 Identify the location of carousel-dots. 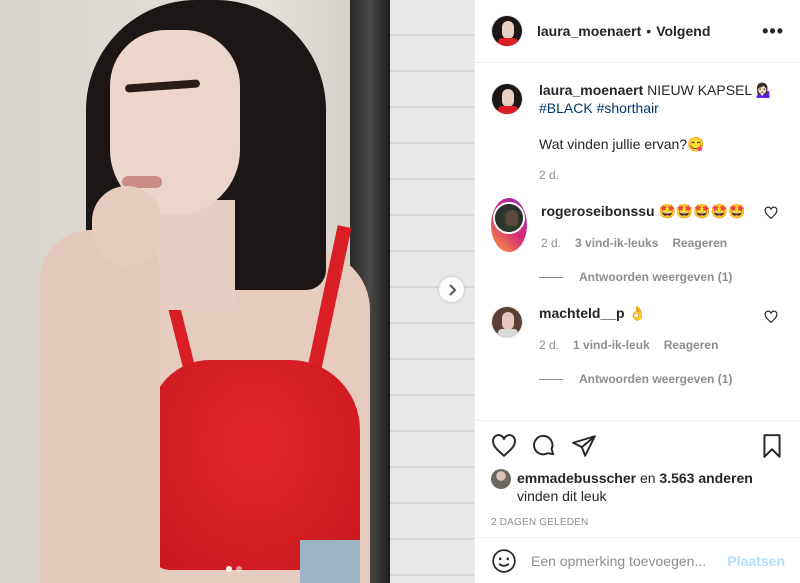
(234, 569).